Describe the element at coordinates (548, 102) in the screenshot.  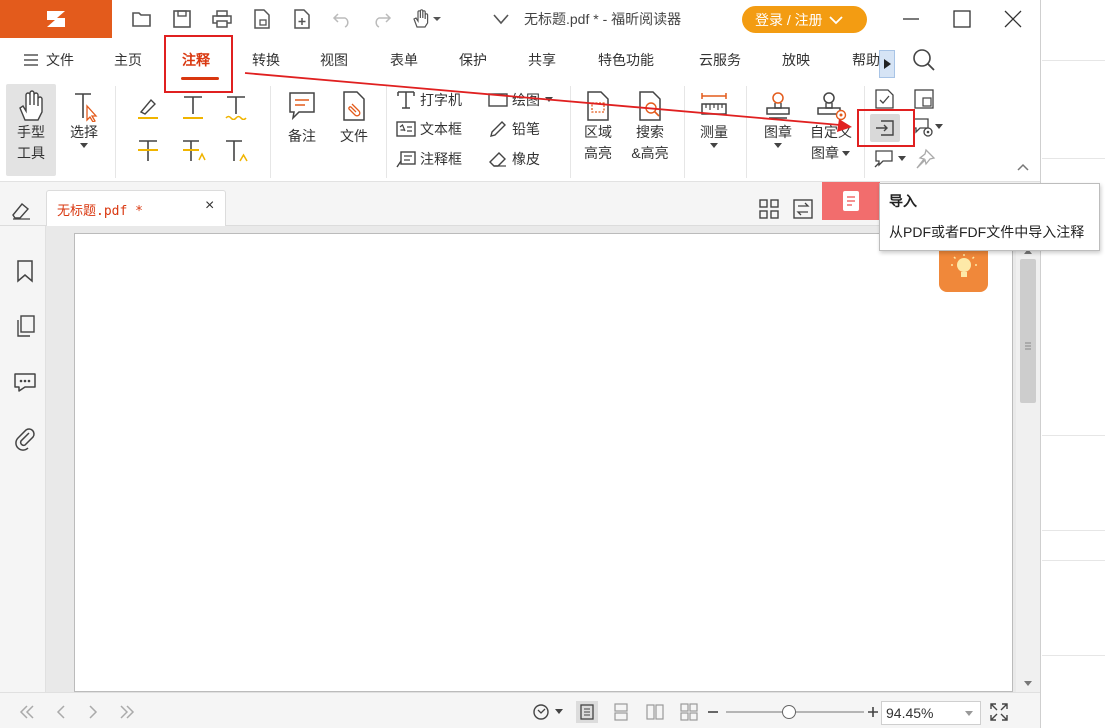
I see `annotation-arrow` at that location.